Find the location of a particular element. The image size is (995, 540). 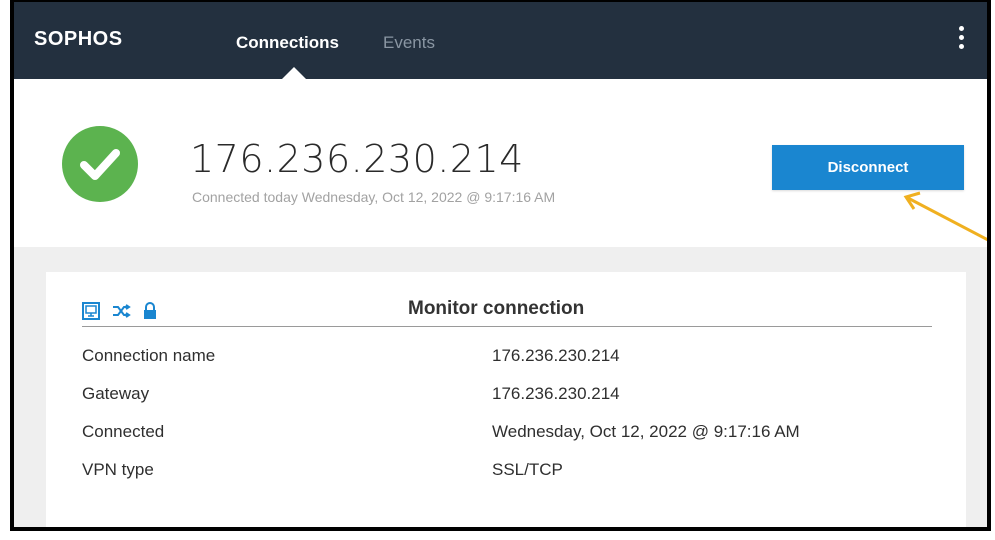

detail-label: Connected is located at coordinates (123, 431).